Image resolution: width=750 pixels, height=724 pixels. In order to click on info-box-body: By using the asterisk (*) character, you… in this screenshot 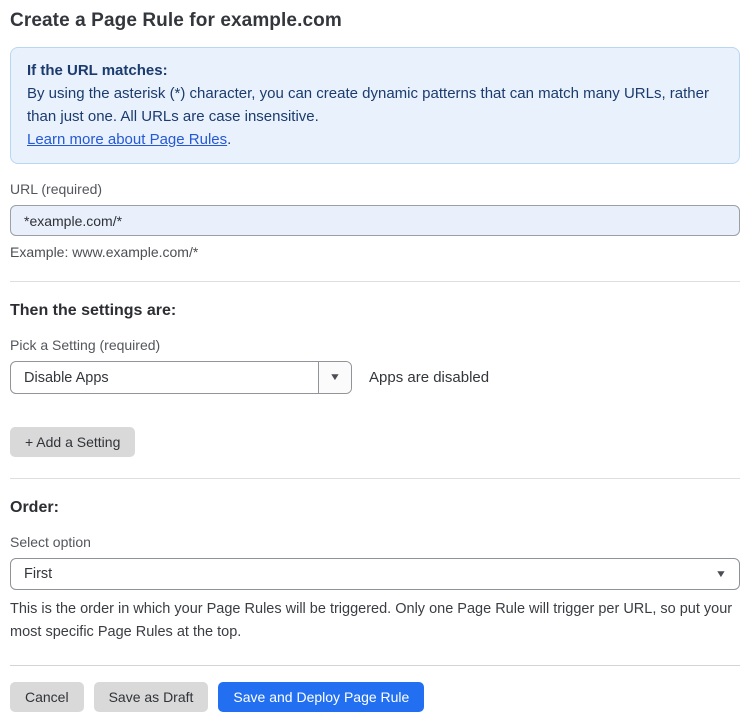, I will do `click(368, 105)`.